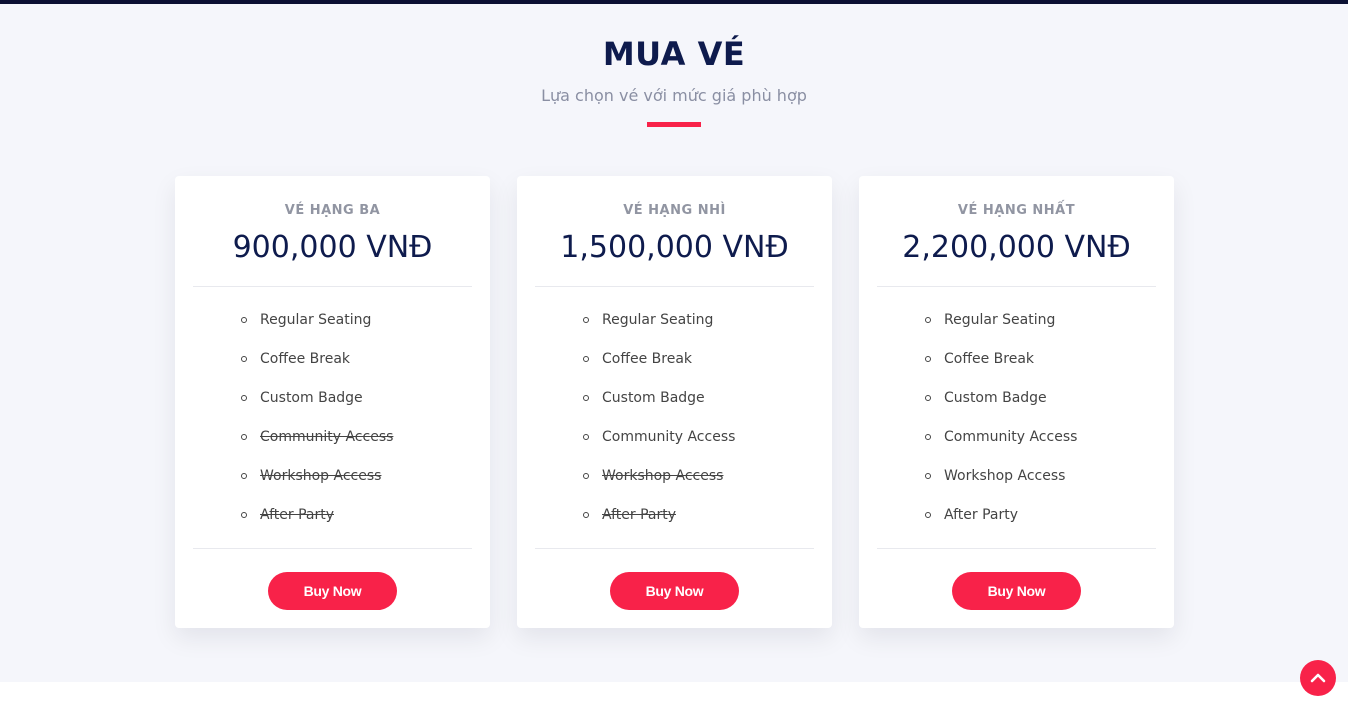  Describe the element at coordinates (674, 54) in the screenshot. I see `section-title: MUA VÉ` at that location.